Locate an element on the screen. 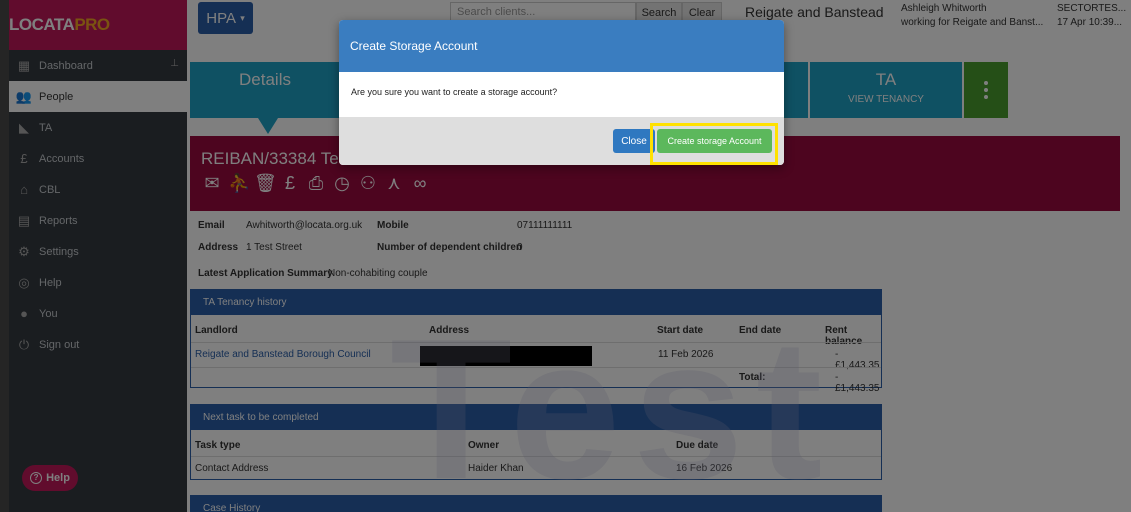  highlight-box is located at coordinates (714, 144).